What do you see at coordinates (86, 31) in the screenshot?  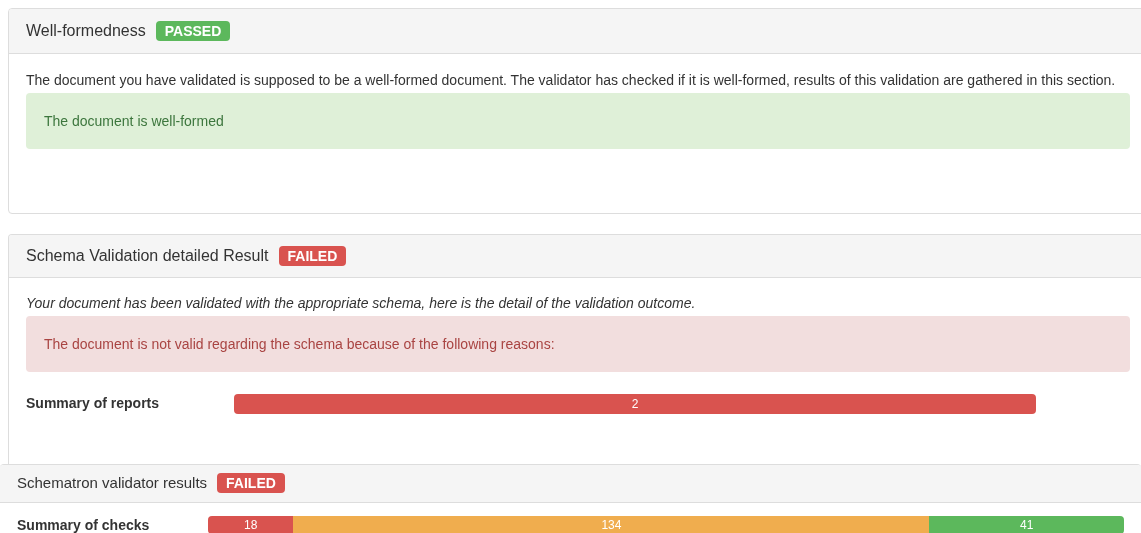 I see `panel-title: Well-formedness` at bounding box center [86, 31].